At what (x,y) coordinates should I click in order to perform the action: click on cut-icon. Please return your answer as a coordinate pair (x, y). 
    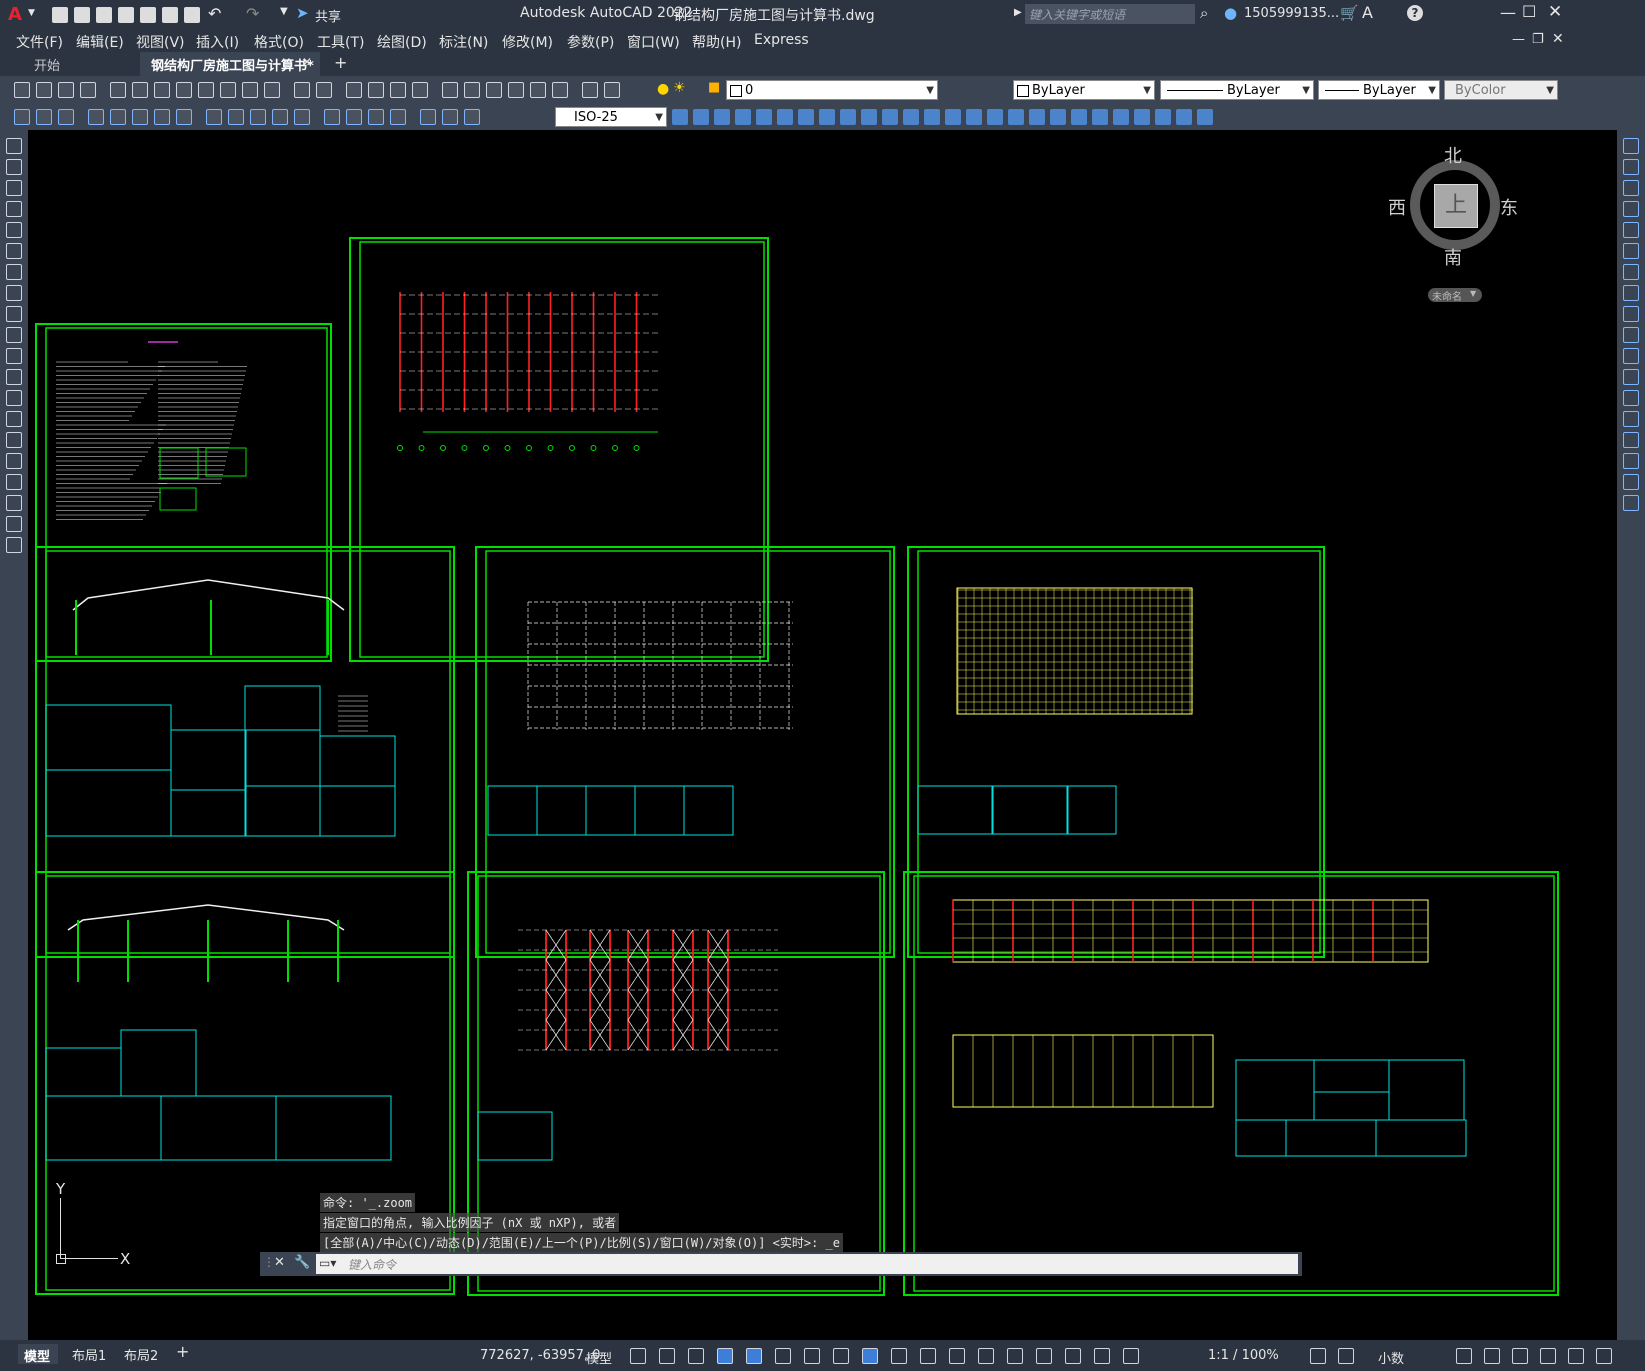
    Looking at the image, I should click on (184, 90).